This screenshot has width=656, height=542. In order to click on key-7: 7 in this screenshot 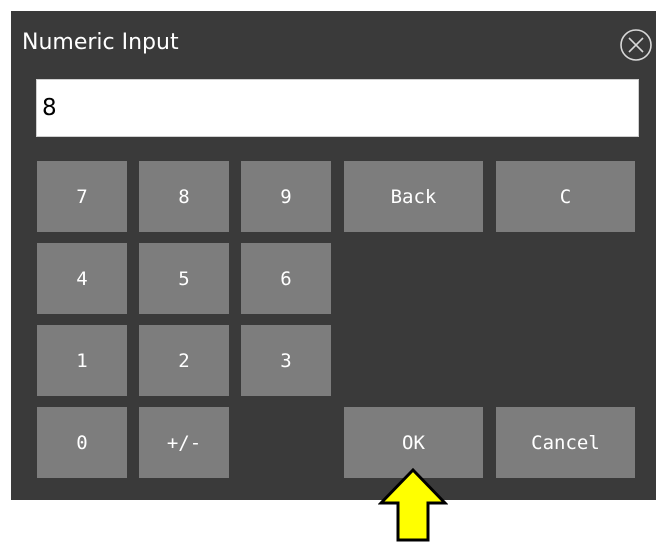, I will do `click(82, 196)`.